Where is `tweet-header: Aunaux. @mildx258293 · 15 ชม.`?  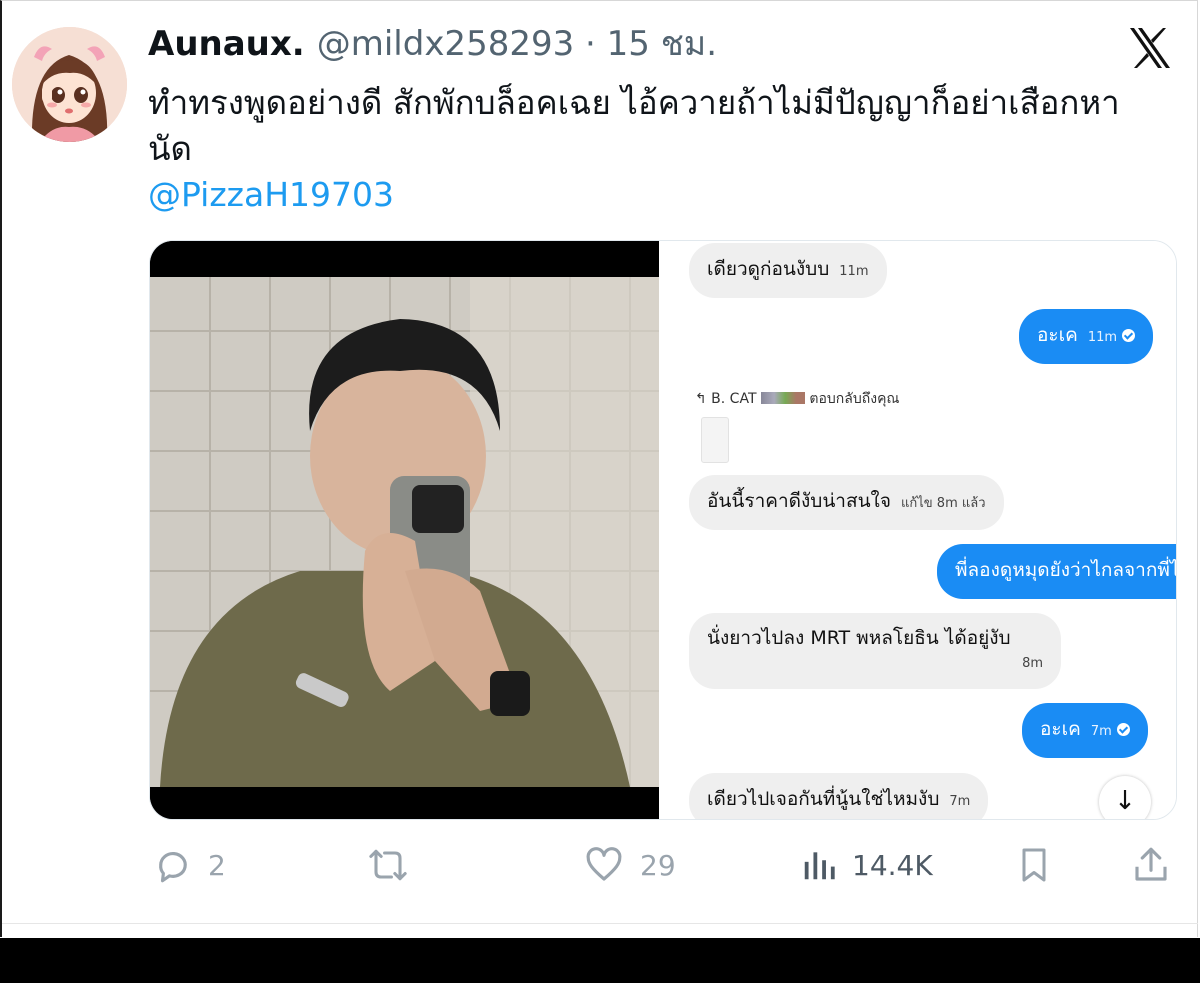 tweet-header: Aunaux. @mildx258293 · 15 ชม. is located at coordinates (432, 44).